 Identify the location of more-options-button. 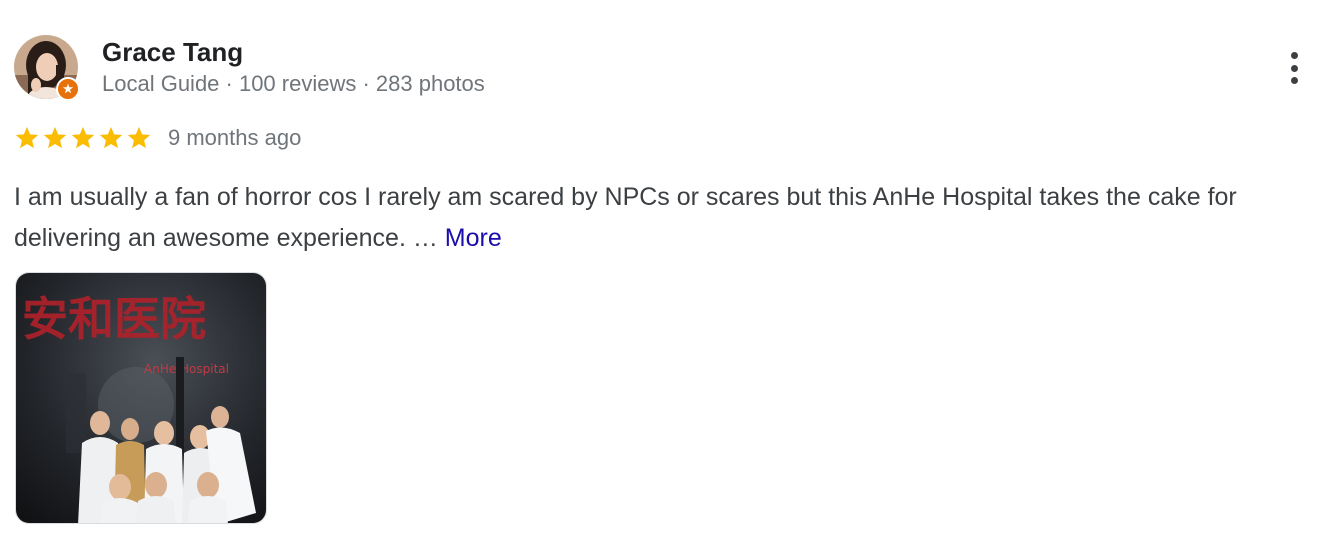
(1294, 68).